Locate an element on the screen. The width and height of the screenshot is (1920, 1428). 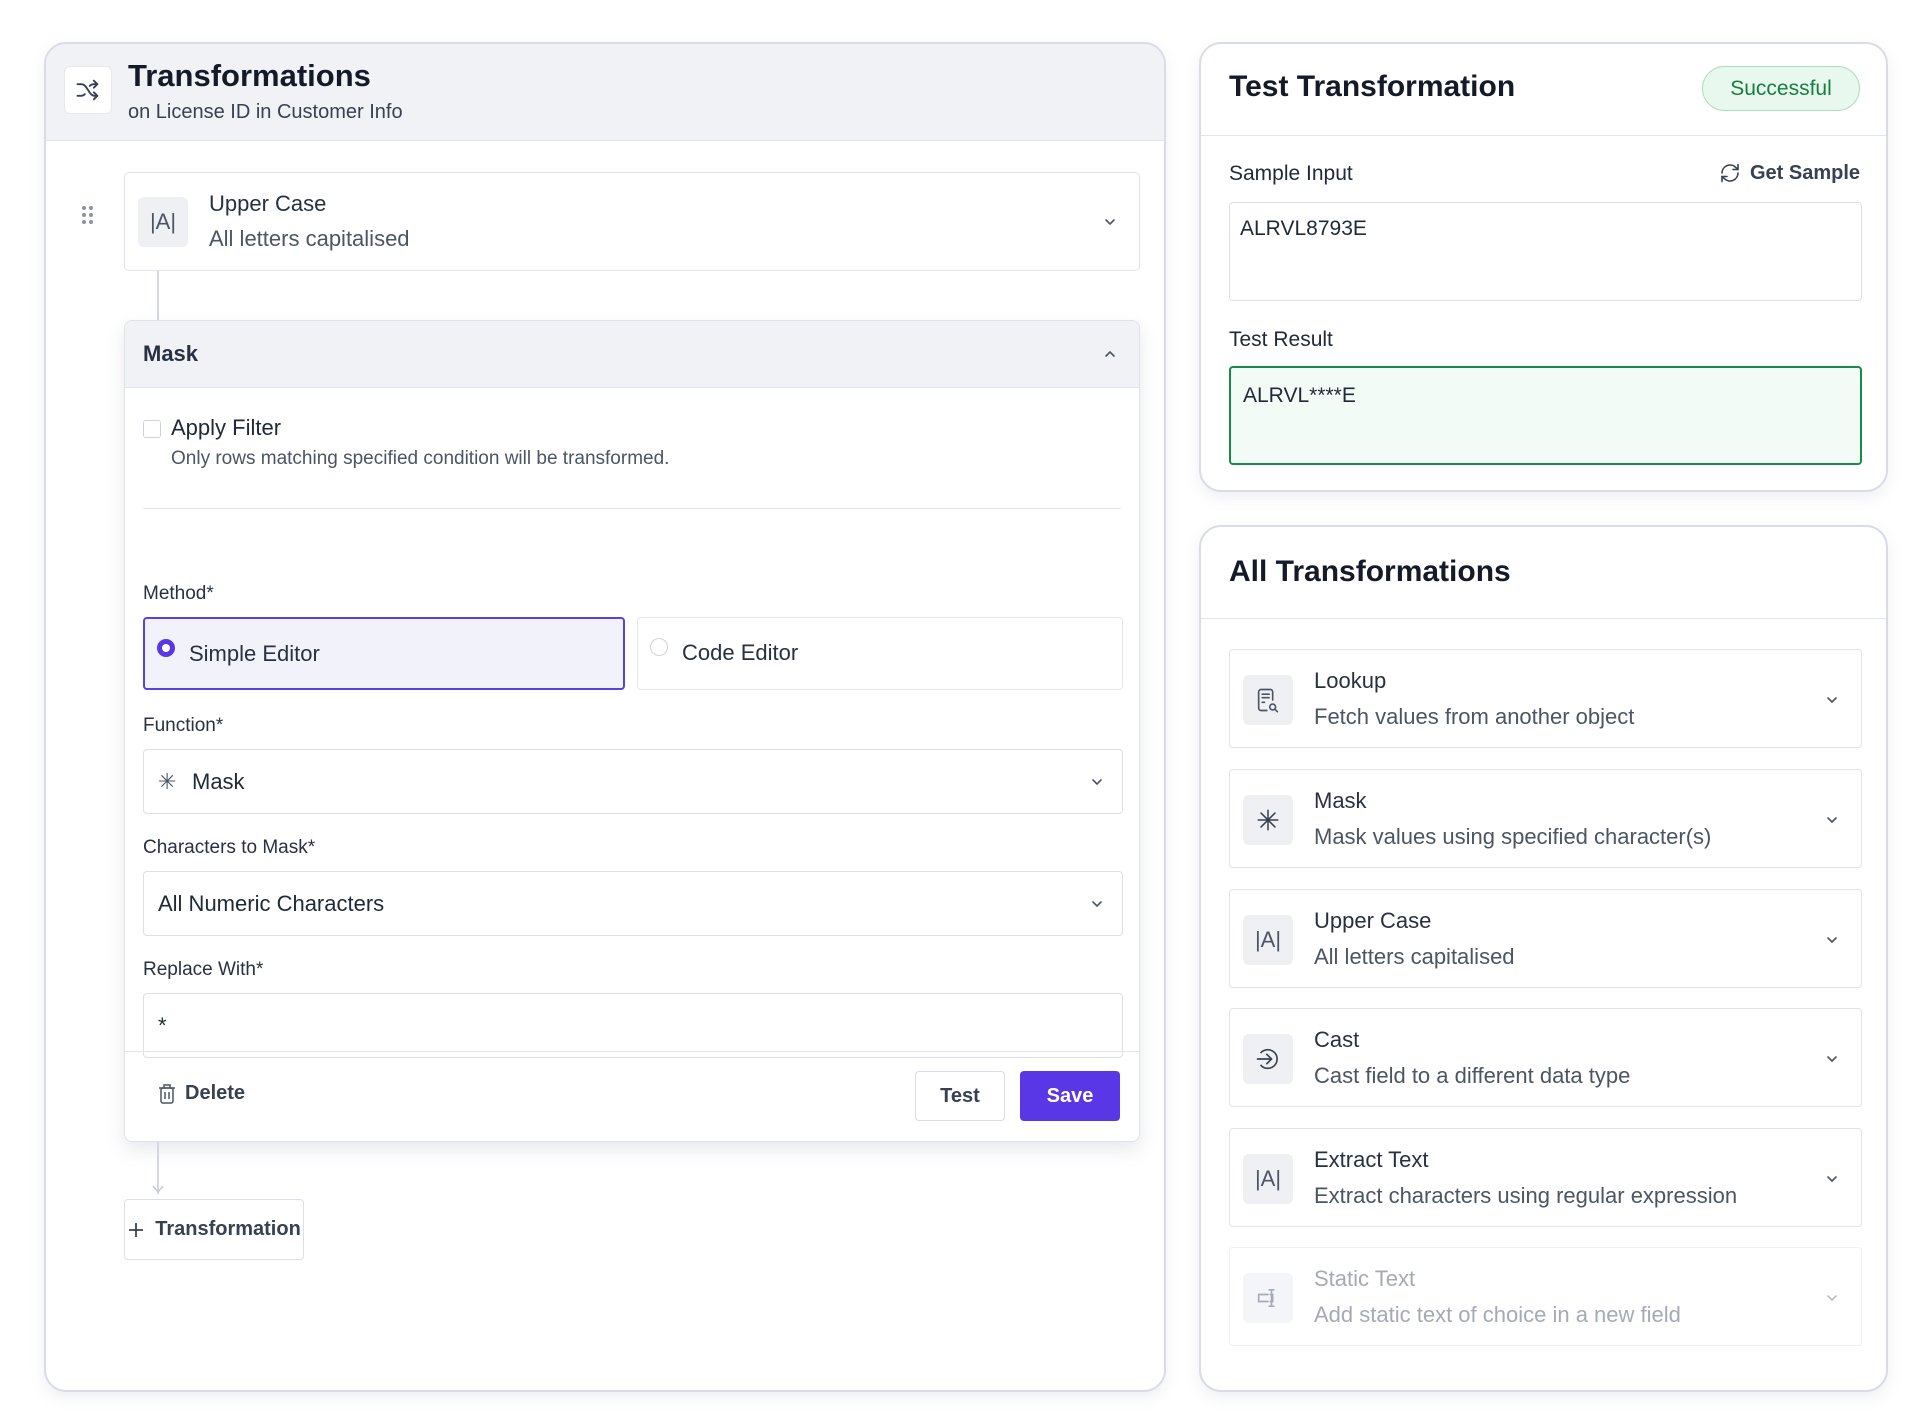
add-transformation-label: Transformation is located at coordinates (228, 1229).